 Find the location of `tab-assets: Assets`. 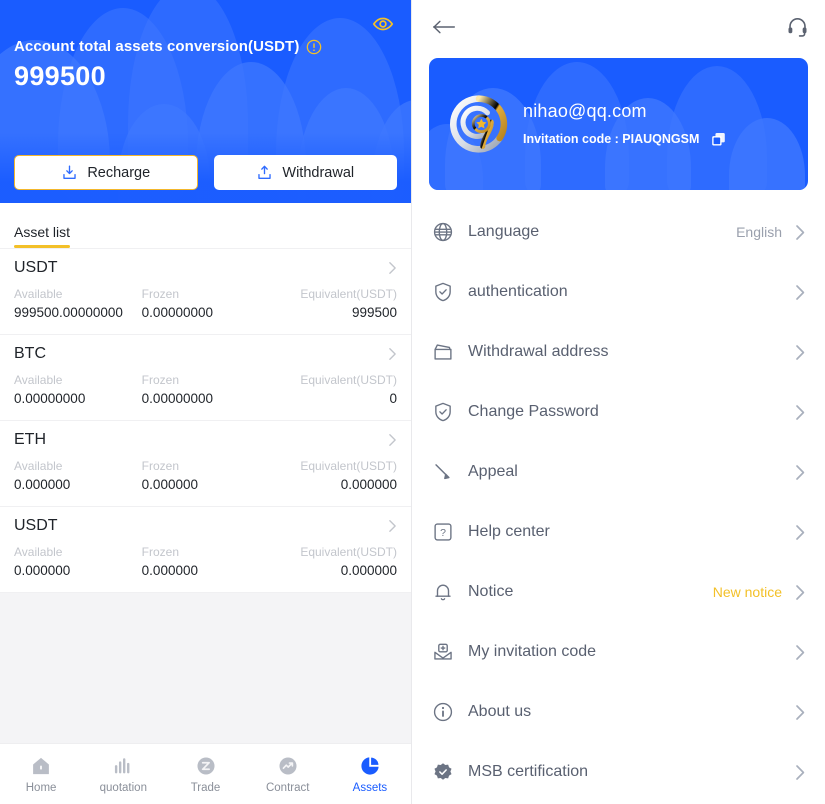

tab-assets: Assets is located at coordinates (370, 774).